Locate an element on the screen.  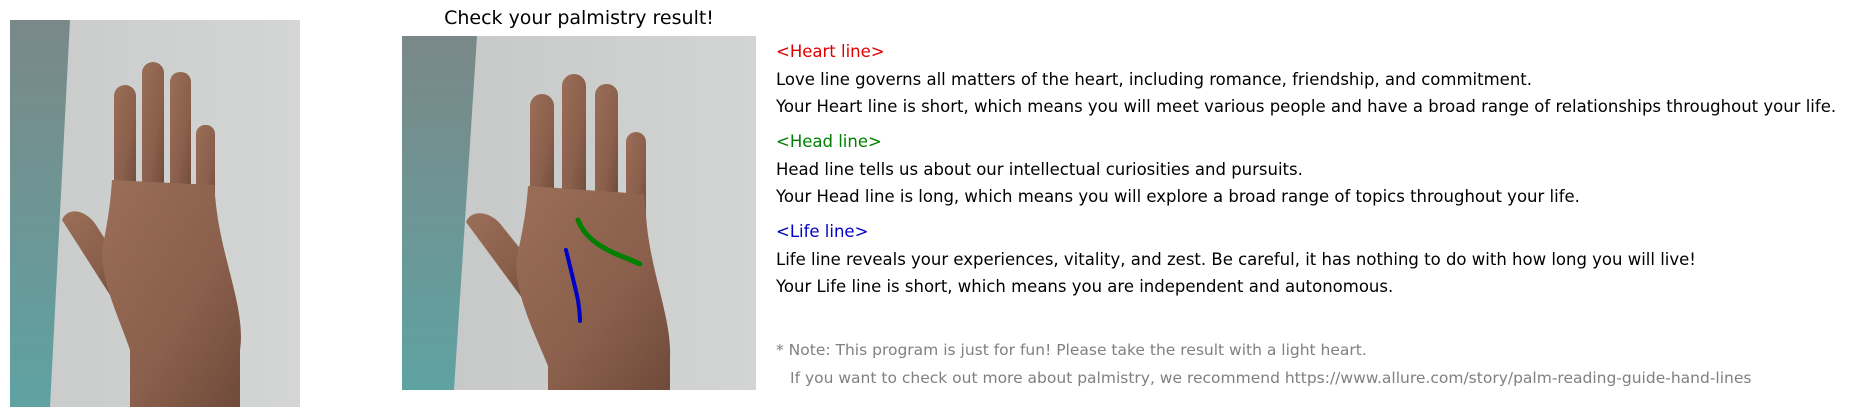
heart-line-heading: <Heart line> is located at coordinates (830, 51).